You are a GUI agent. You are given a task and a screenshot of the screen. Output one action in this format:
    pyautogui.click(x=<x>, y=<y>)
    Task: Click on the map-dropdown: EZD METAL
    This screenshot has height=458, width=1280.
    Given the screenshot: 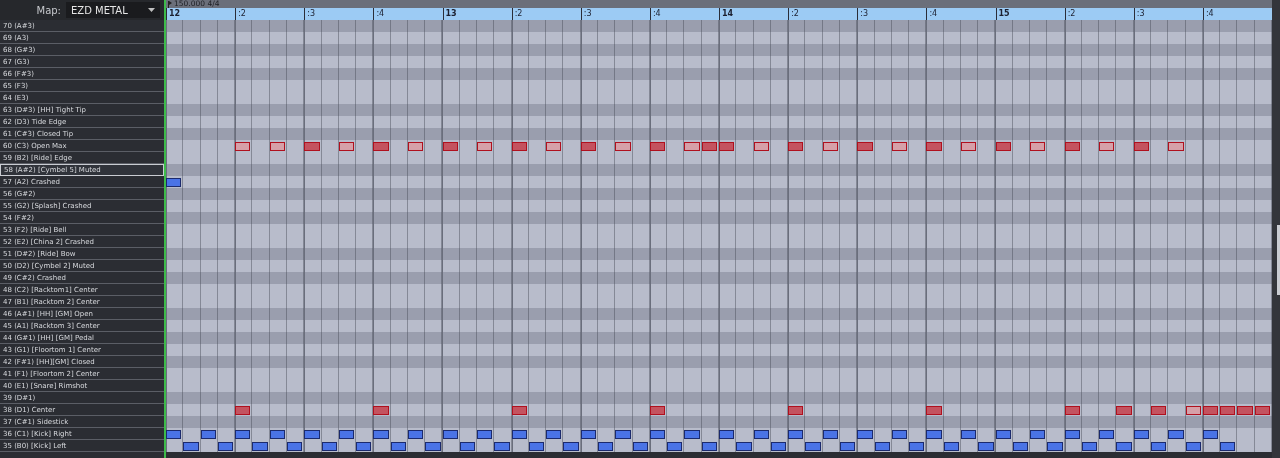 What is the action you would take?
    pyautogui.click(x=113, y=10)
    